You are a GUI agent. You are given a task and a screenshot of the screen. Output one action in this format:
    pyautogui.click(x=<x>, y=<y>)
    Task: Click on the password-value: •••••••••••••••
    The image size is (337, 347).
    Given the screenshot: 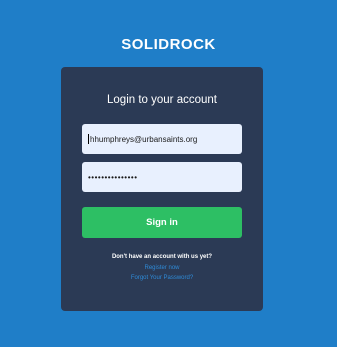 What is the action you would take?
    pyautogui.click(x=113, y=177)
    